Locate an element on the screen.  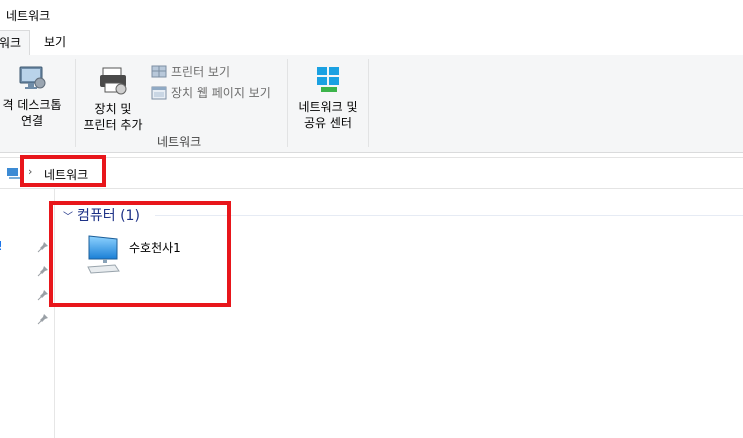
network-sharing-center-label: 네트워크 및 공유 센터 is located at coordinates (328, 115).